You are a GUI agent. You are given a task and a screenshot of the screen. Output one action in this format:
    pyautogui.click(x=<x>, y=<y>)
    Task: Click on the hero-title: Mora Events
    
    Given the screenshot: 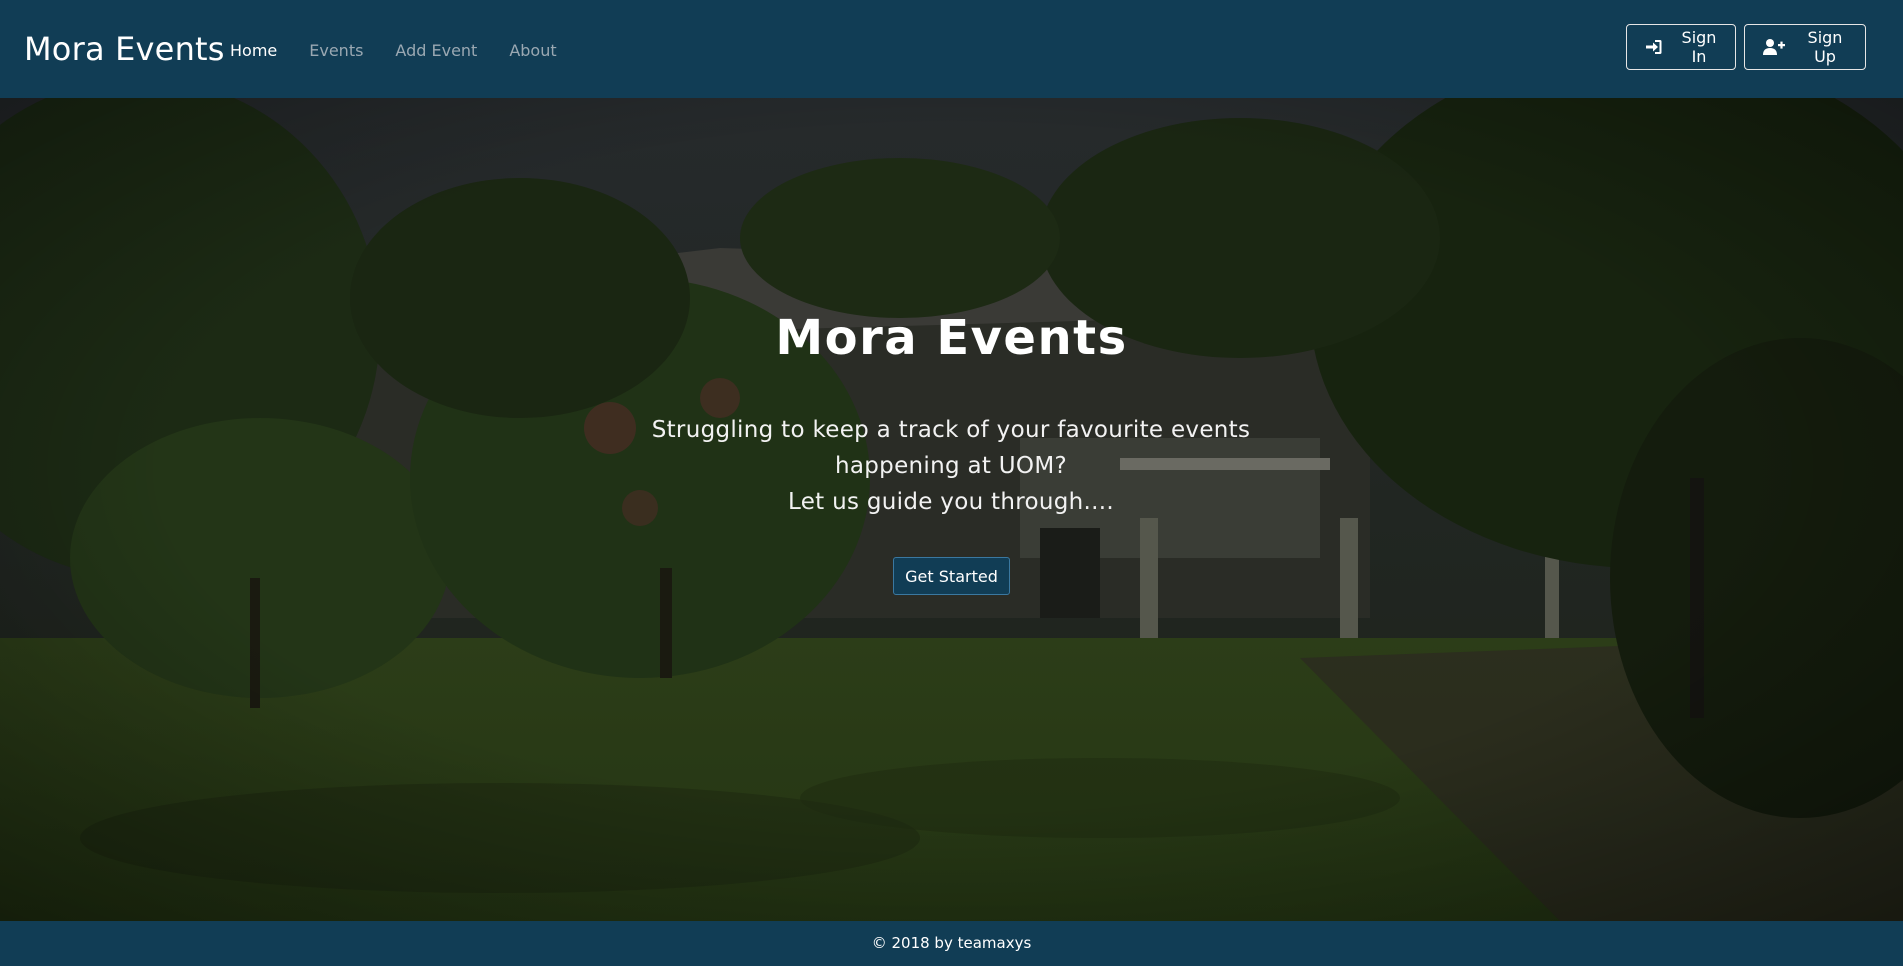 What is the action you would take?
    pyautogui.click(x=951, y=338)
    